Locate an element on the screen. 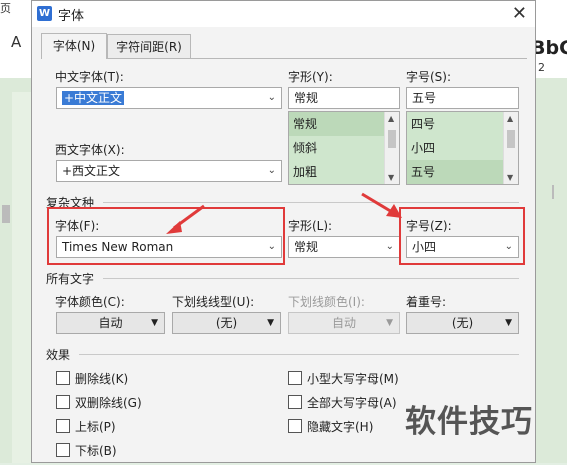  tab-character-spacing: 字符间距(R) is located at coordinates (149, 46).